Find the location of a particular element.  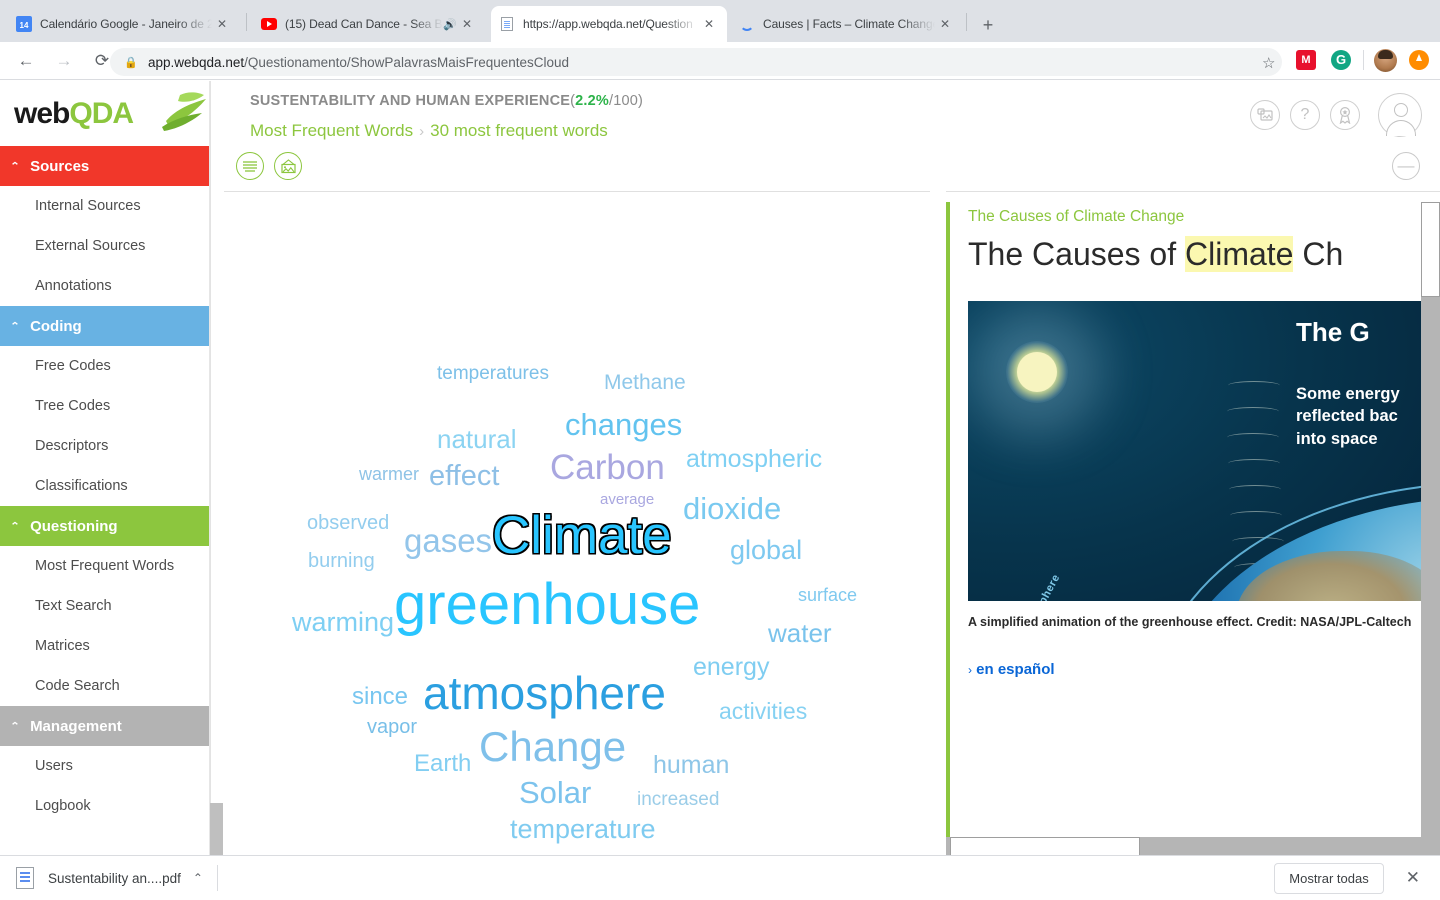

spanish-link: › en español is located at coordinates (1194, 669).